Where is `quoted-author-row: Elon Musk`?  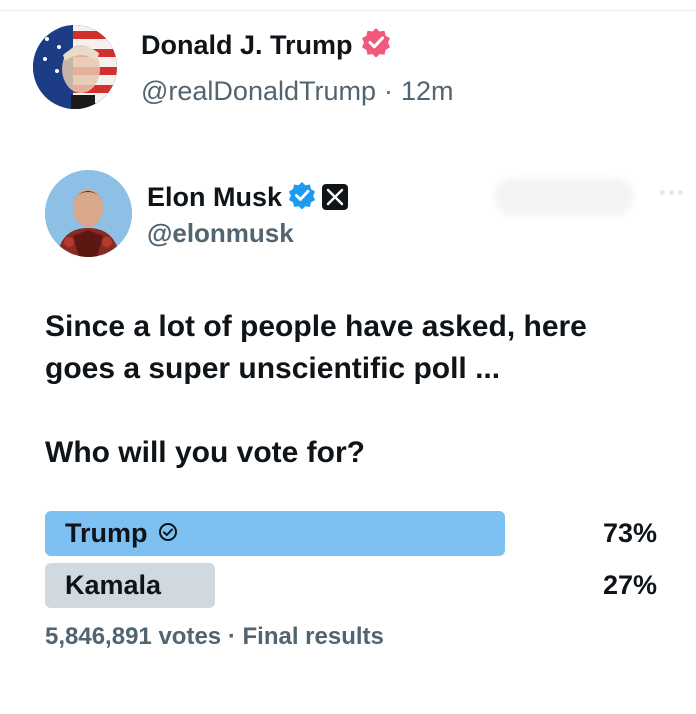 quoted-author-row: Elon Musk is located at coordinates (248, 197).